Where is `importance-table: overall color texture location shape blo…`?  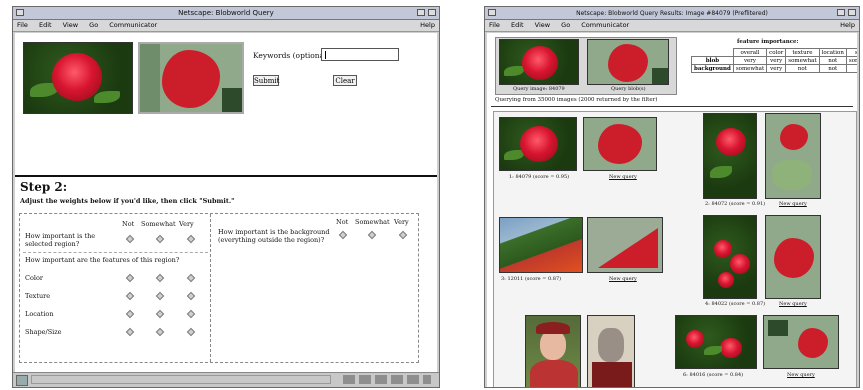
importance-table: overall color texture location shape blo… is located at coordinates (774, 60).